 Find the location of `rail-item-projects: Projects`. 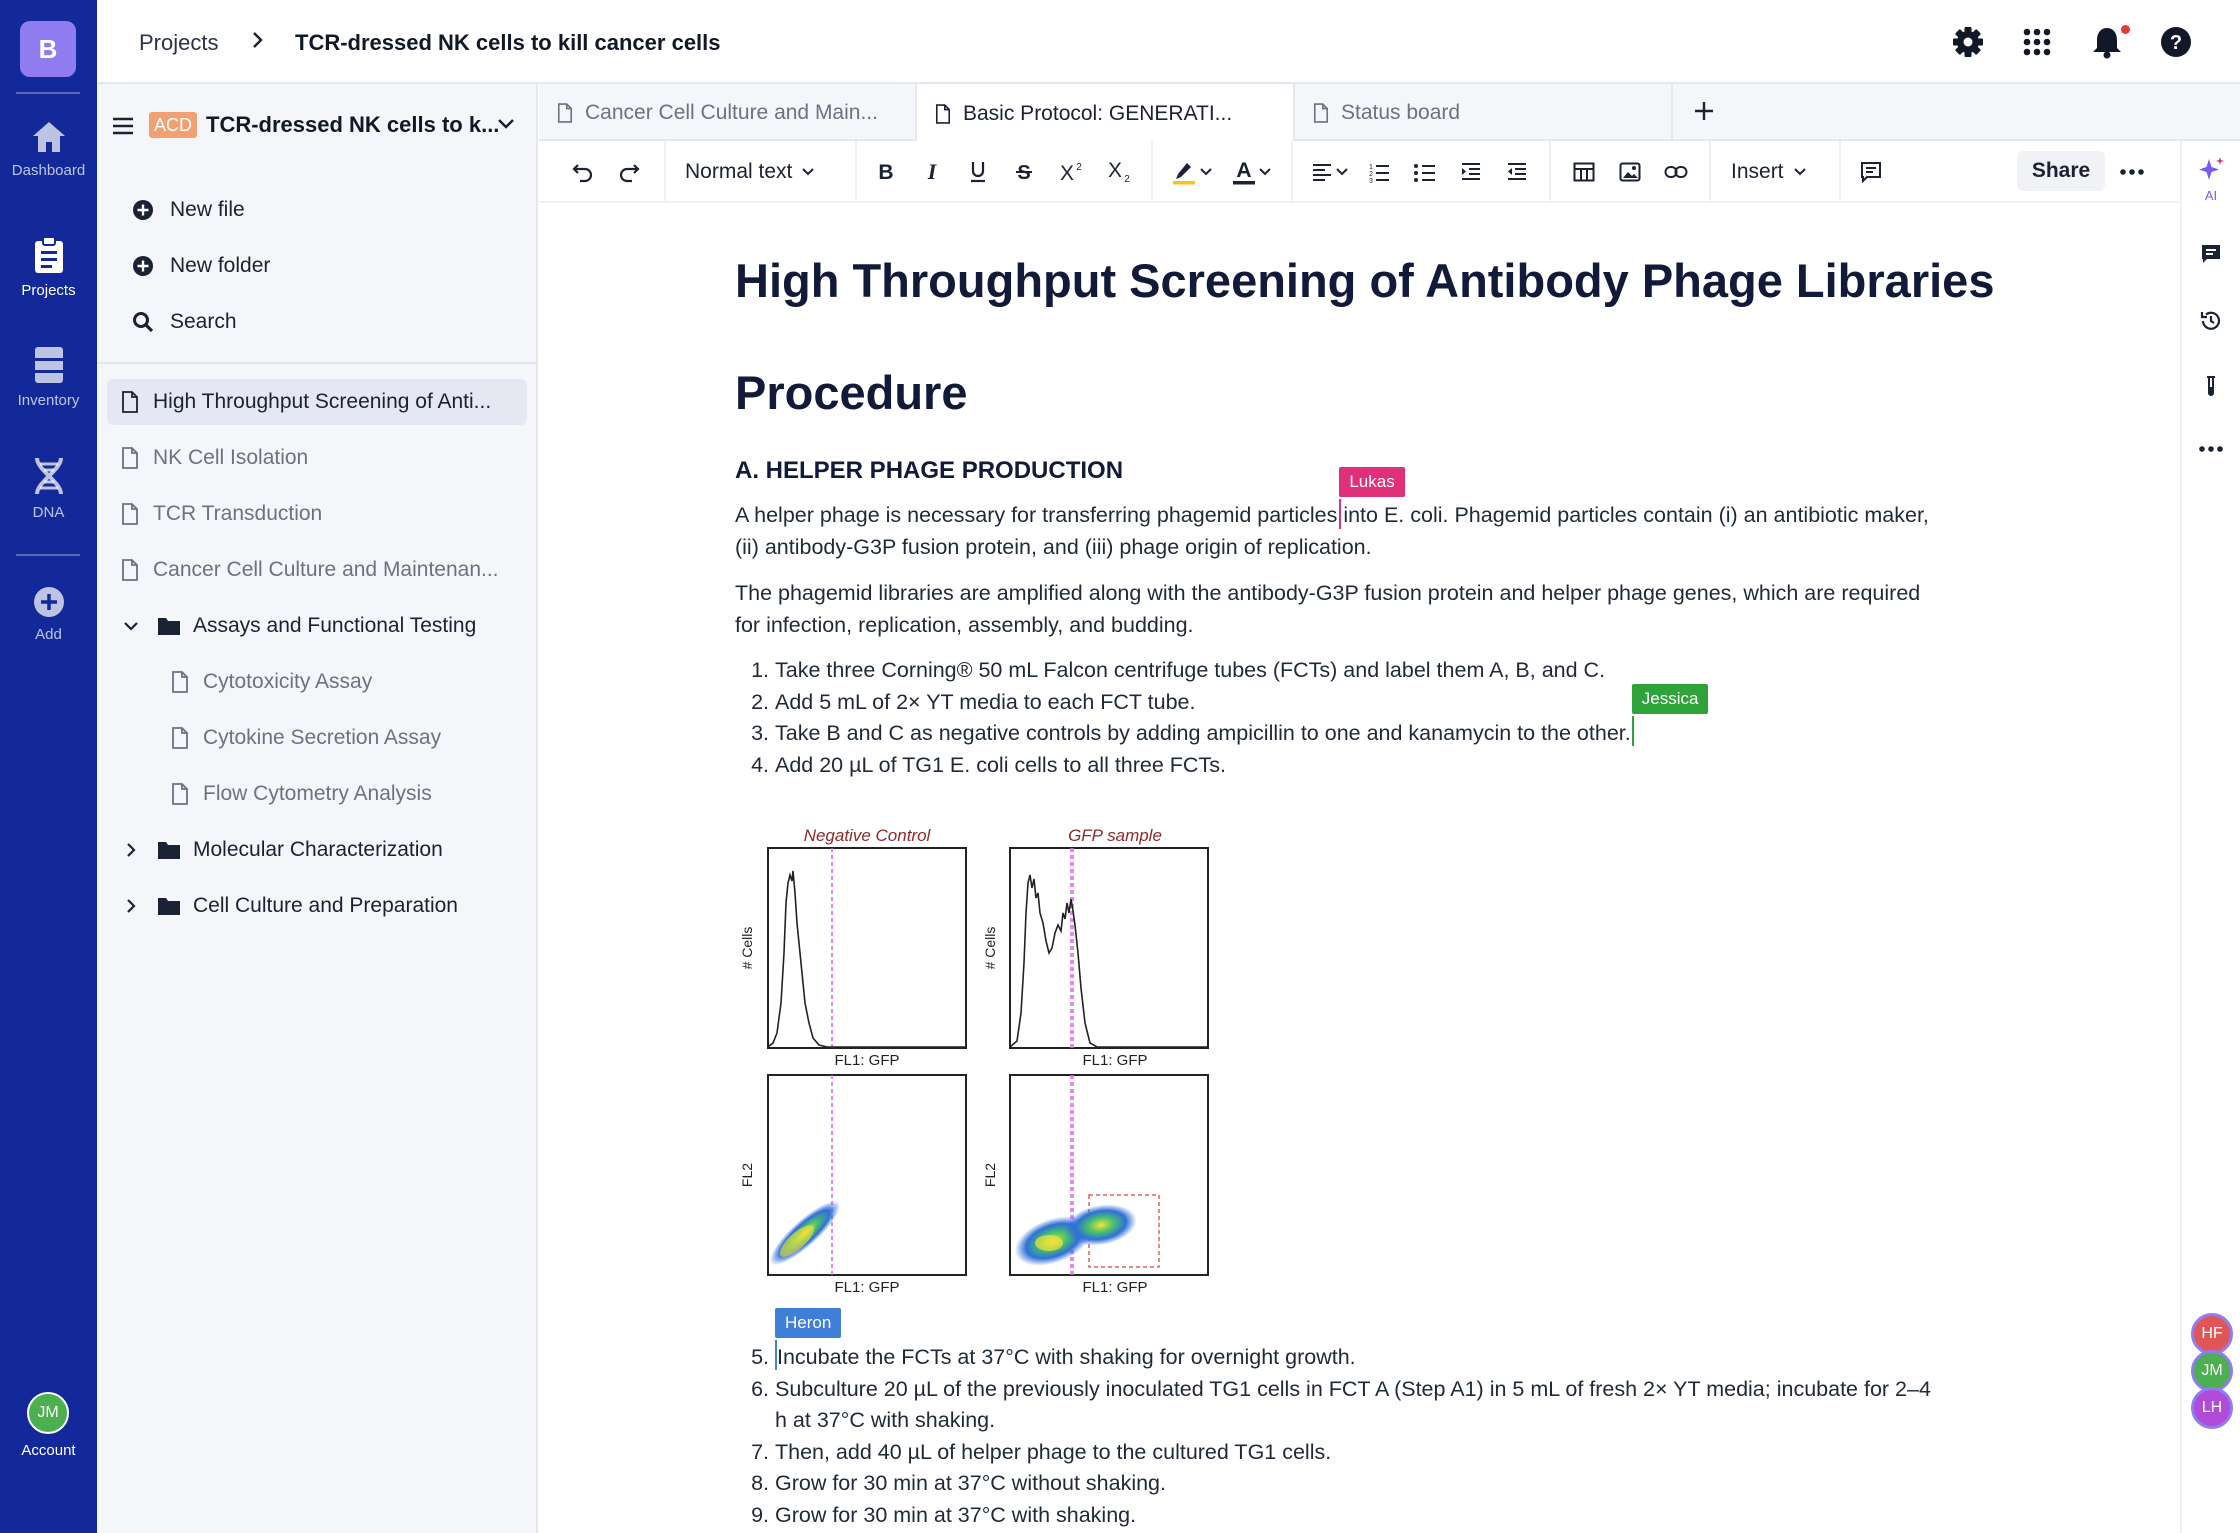

rail-item-projects: Projects is located at coordinates (48, 267).